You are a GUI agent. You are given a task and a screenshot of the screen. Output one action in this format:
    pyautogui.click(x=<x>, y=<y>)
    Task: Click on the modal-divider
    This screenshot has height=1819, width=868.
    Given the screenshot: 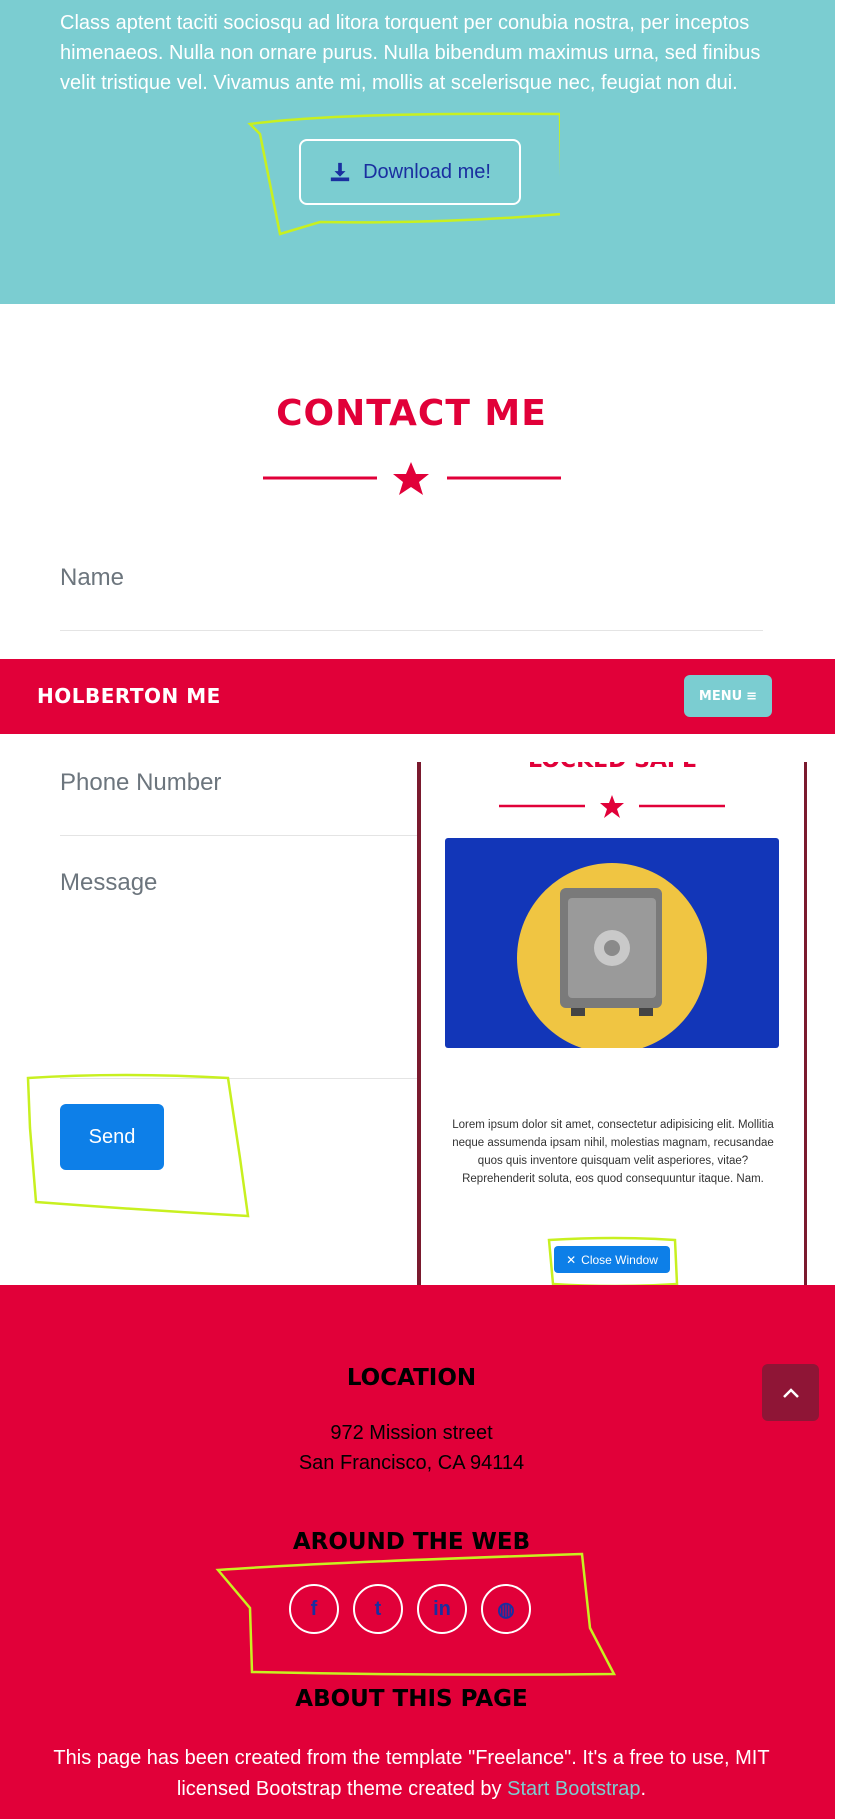 What is the action you would take?
    pyautogui.click(x=612, y=806)
    